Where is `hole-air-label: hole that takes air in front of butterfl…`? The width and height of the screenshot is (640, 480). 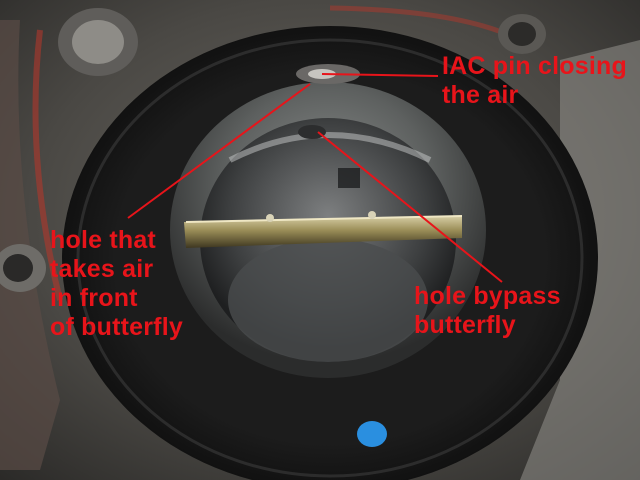
hole-air-label: hole that takes air in front of butterfl… is located at coordinates (116, 284).